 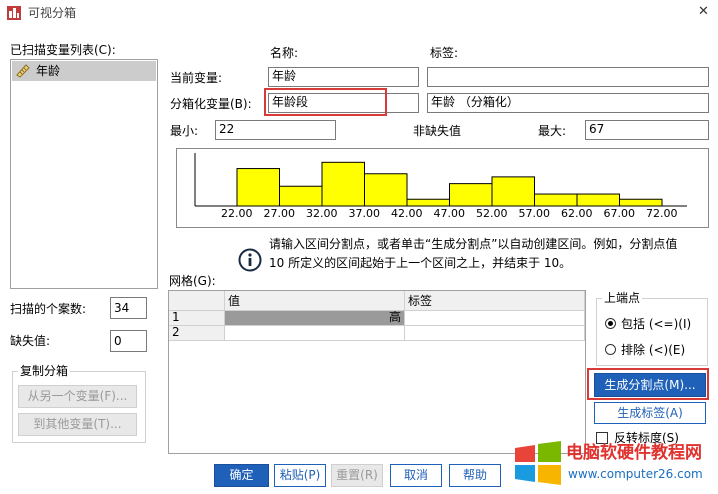 What do you see at coordinates (128, 341) in the screenshot?
I see `missing-values-field: 0` at bounding box center [128, 341].